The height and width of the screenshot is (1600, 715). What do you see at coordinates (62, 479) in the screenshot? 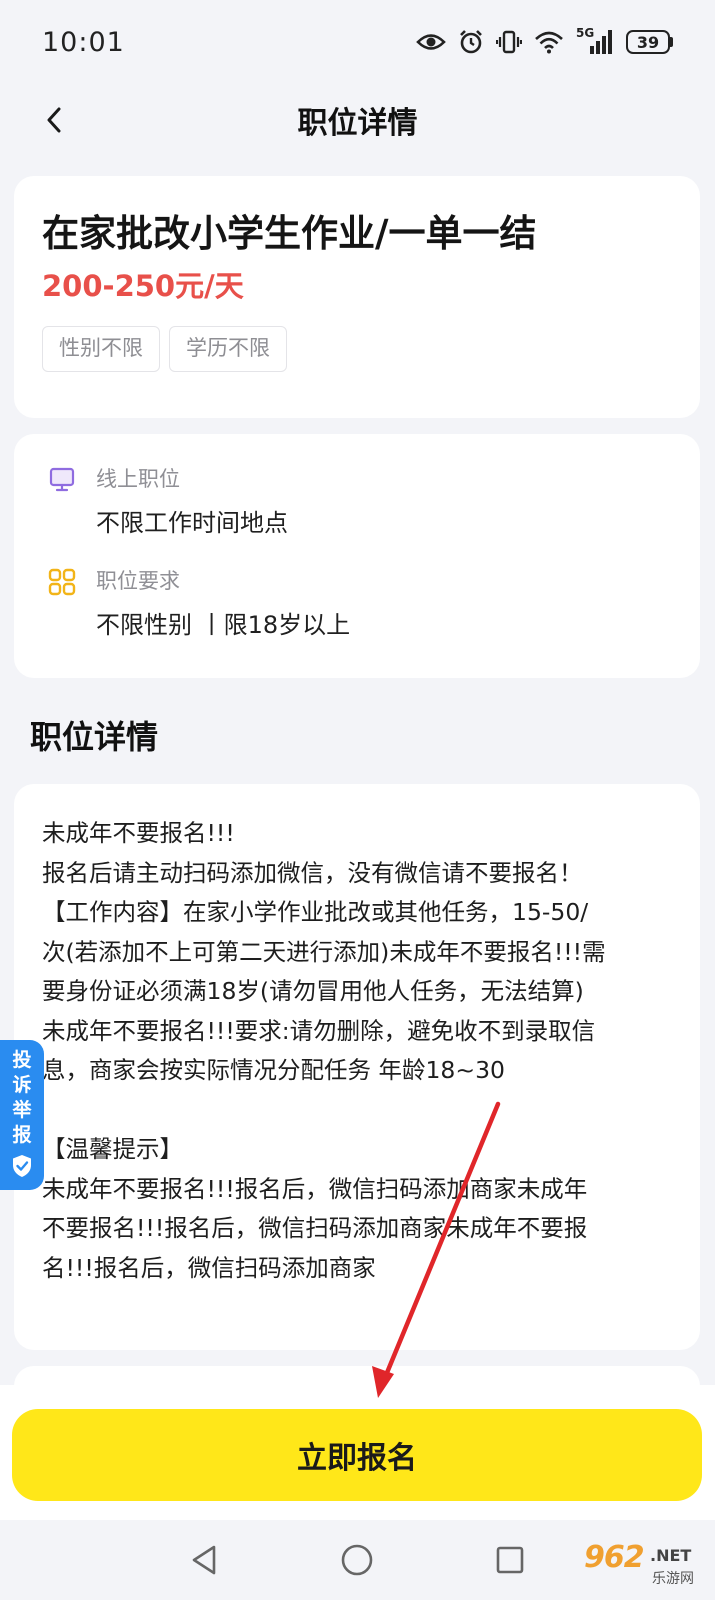
I see `monitor-icon` at bounding box center [62, 479].